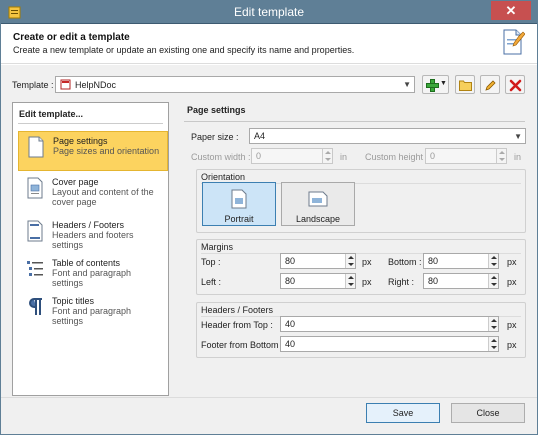 This screenshot has height=435, width=538. What do you see at coordinates (493, 261) in the screenshot?
I see `margin-bottom-spinner` at bounding box center [493, 261].